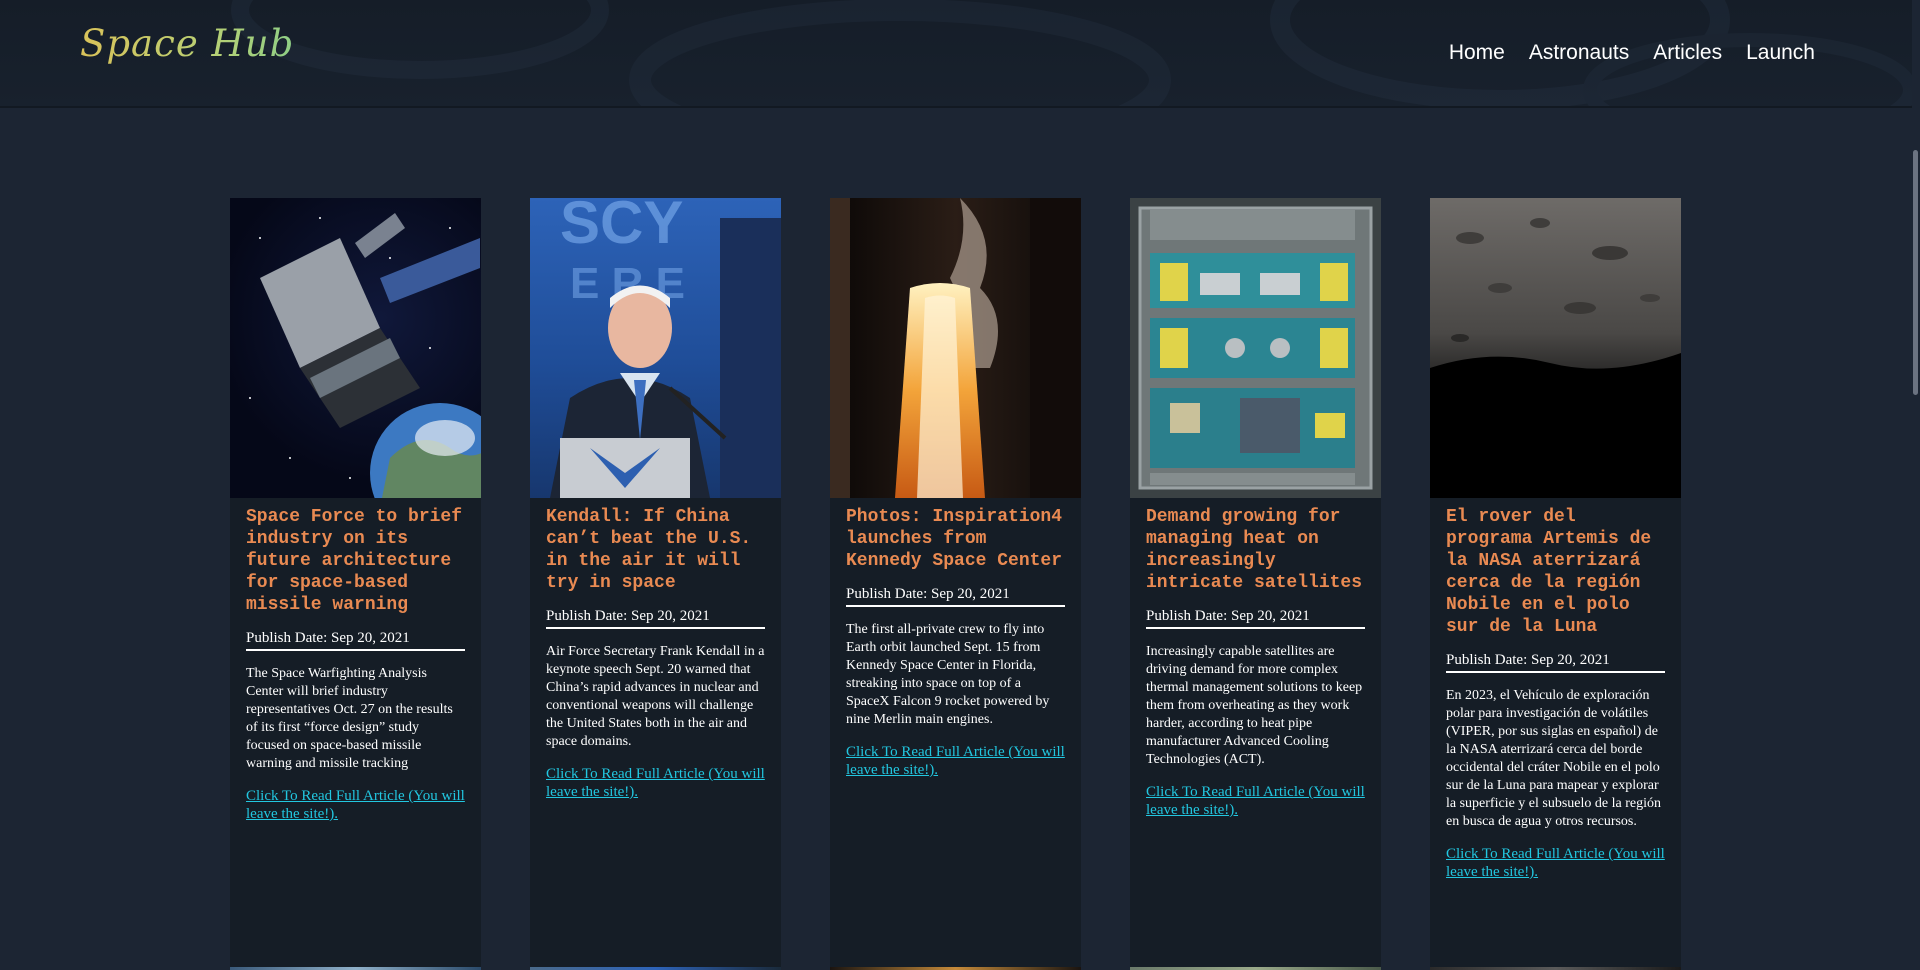 The width and height of the screenshot is (1920, 970). Describe the element at coordinates (1916, 485) in the screenshot. I see `page-scrollbar` at that location.